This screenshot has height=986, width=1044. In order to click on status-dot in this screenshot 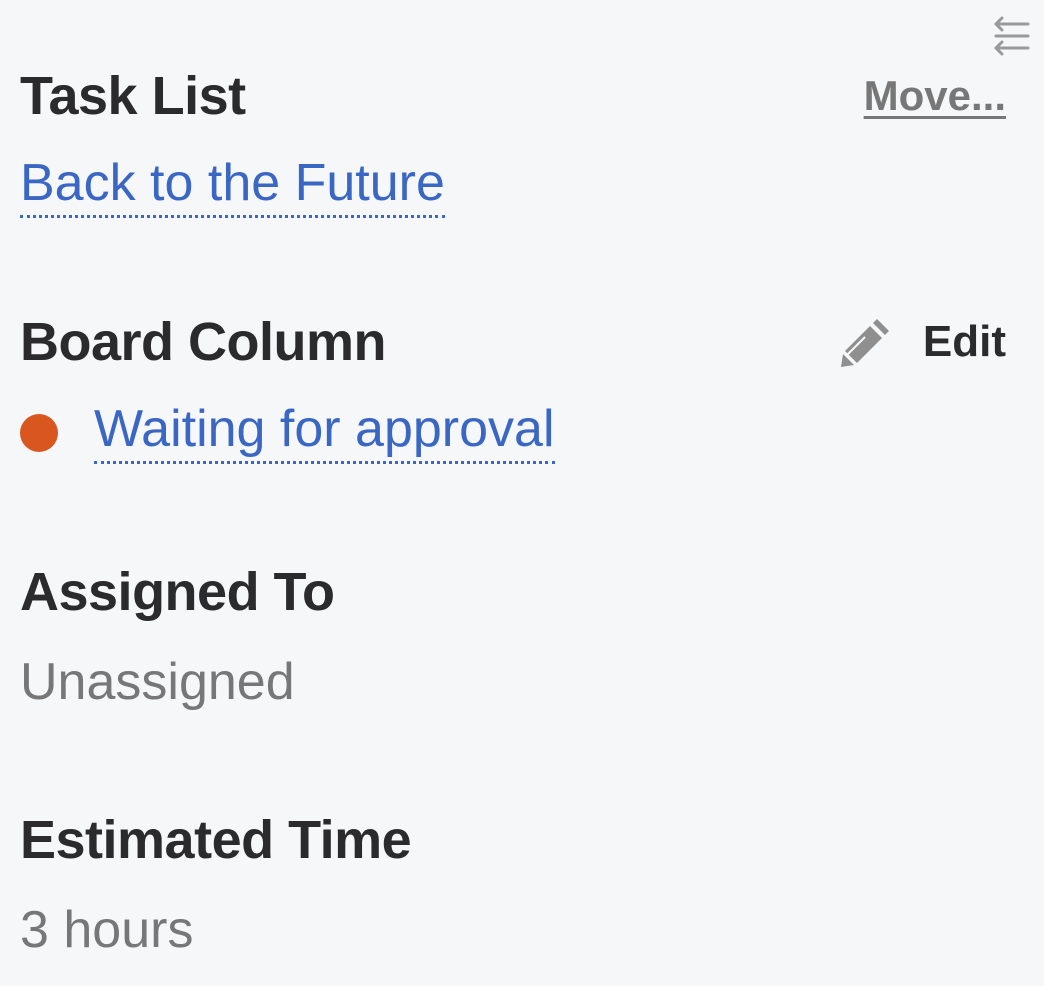, I will do `click(39, 432)`.